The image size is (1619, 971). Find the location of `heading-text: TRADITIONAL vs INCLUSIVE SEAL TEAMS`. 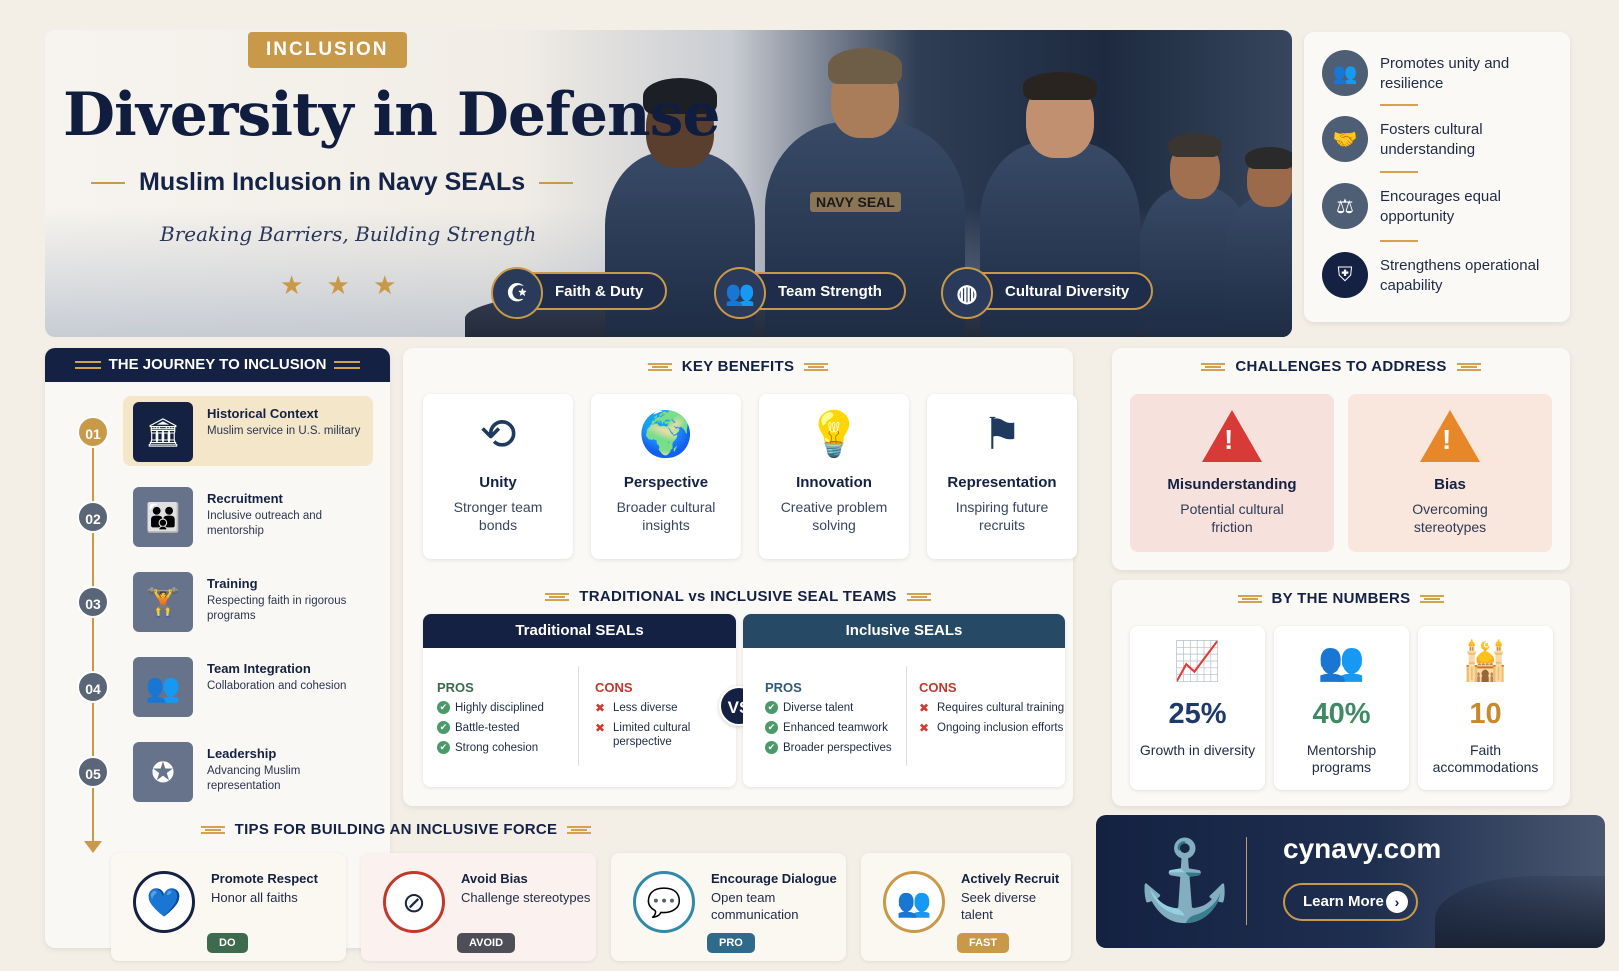

heading-text: TRADITIONAL vs INCLUSIVE SEAL TEAMS is located at coordinates (738, 596).